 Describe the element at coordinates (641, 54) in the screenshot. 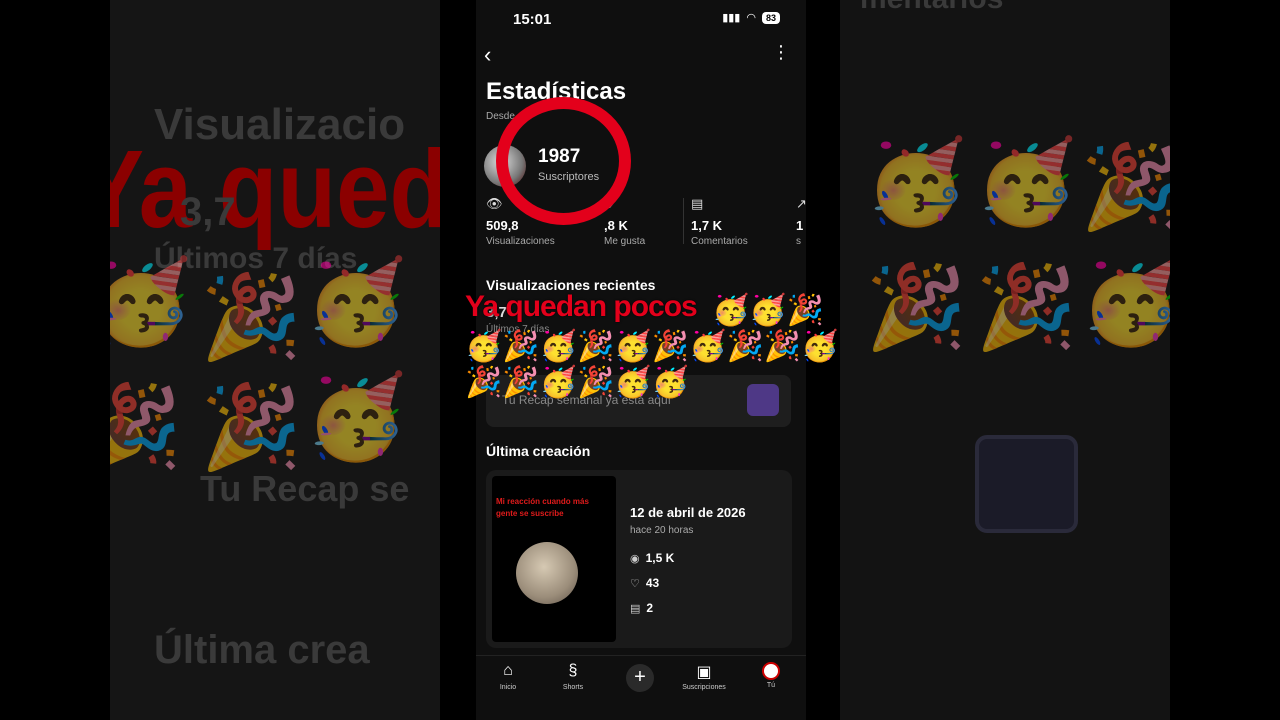

I see `top-bar: ‹ ⋮` at that location.